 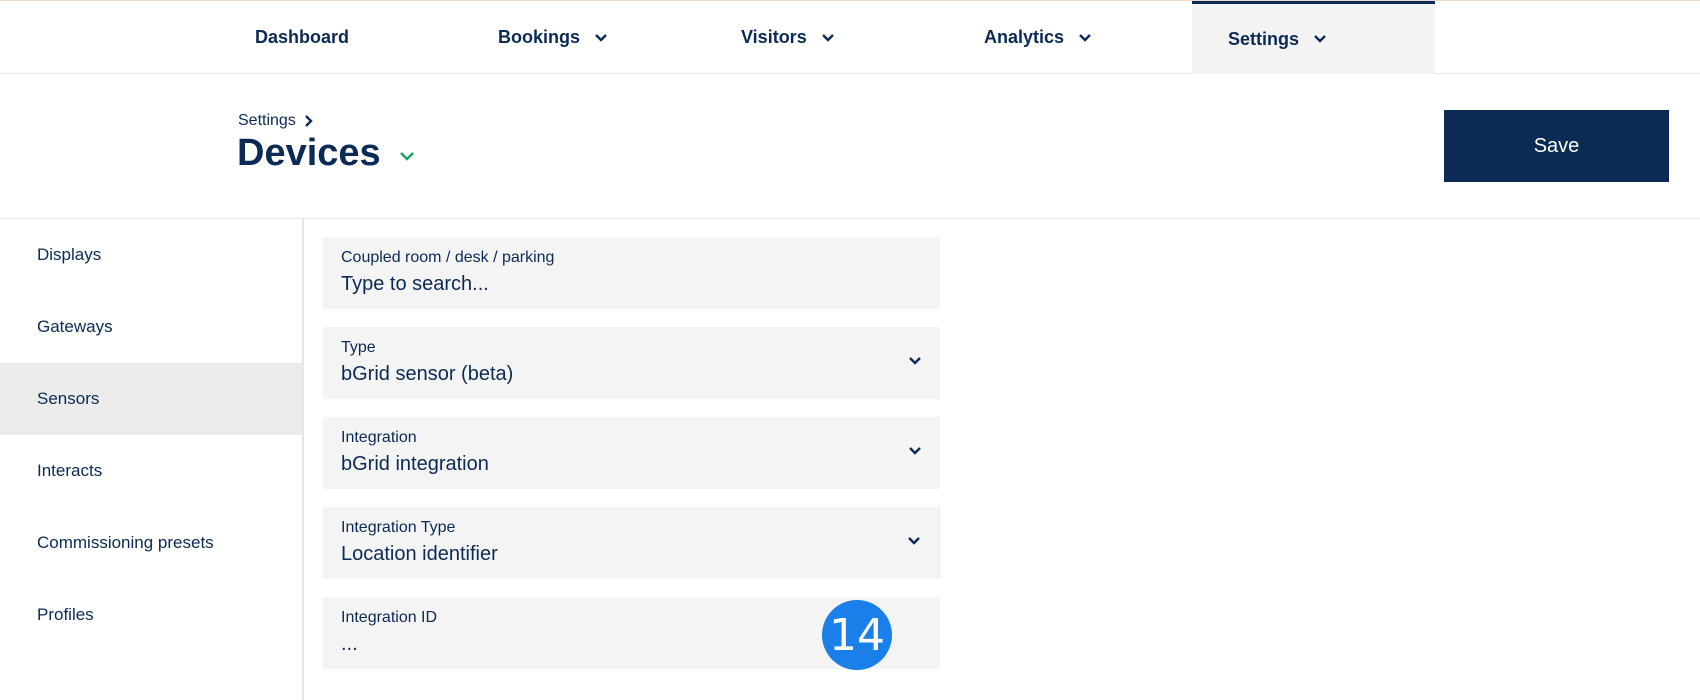 I want to click on nav-visitors: Visitors, so click(x=788, y=37).